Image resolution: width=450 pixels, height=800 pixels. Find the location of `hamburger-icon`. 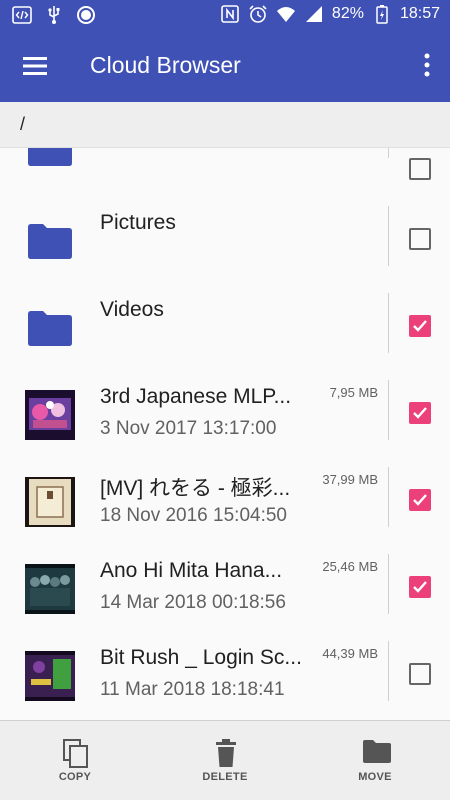

hamburger-icon is located at coordinates (35, 66).